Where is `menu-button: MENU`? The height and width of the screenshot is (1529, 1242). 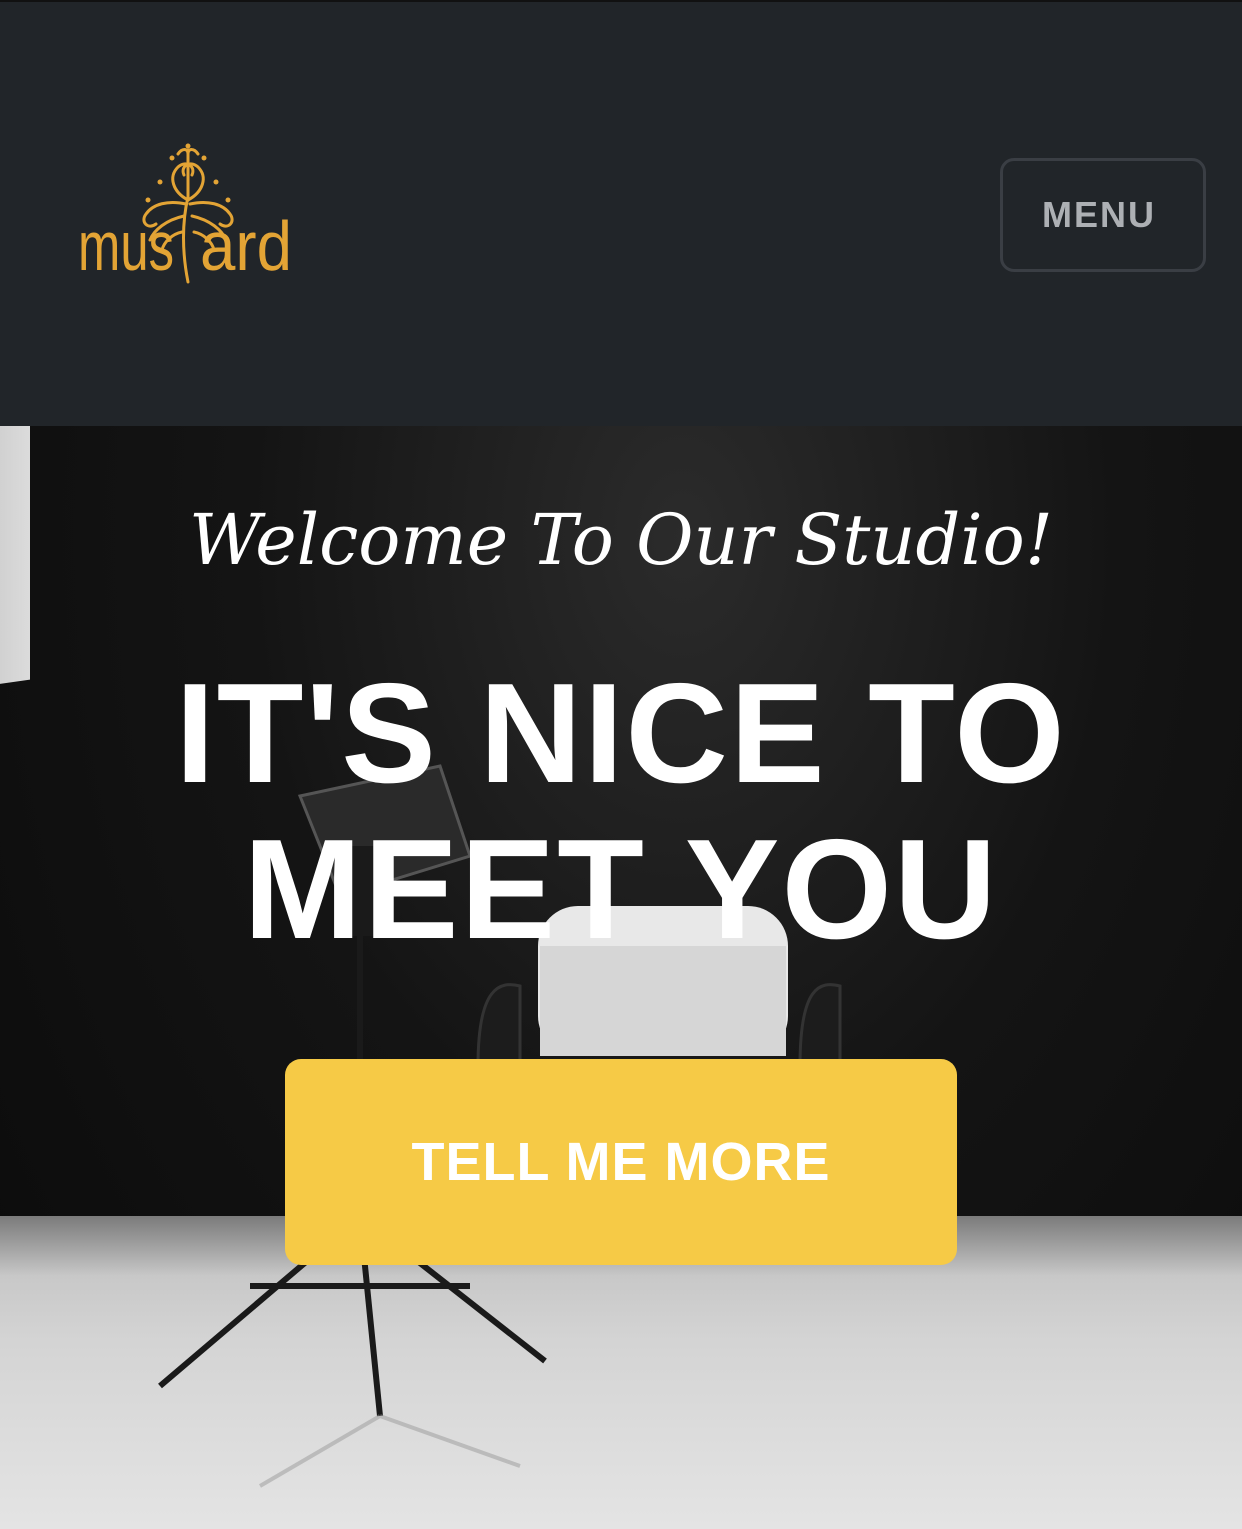 menu-button: MENU is located at coordinates (1103, 215).